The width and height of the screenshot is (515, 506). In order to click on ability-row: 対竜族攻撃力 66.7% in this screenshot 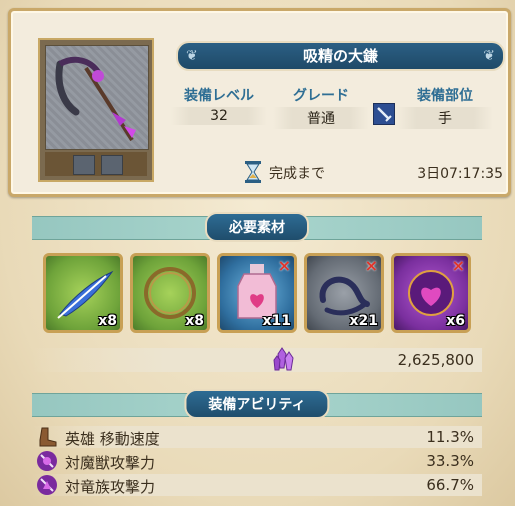, I will do `click(257, 485)`.